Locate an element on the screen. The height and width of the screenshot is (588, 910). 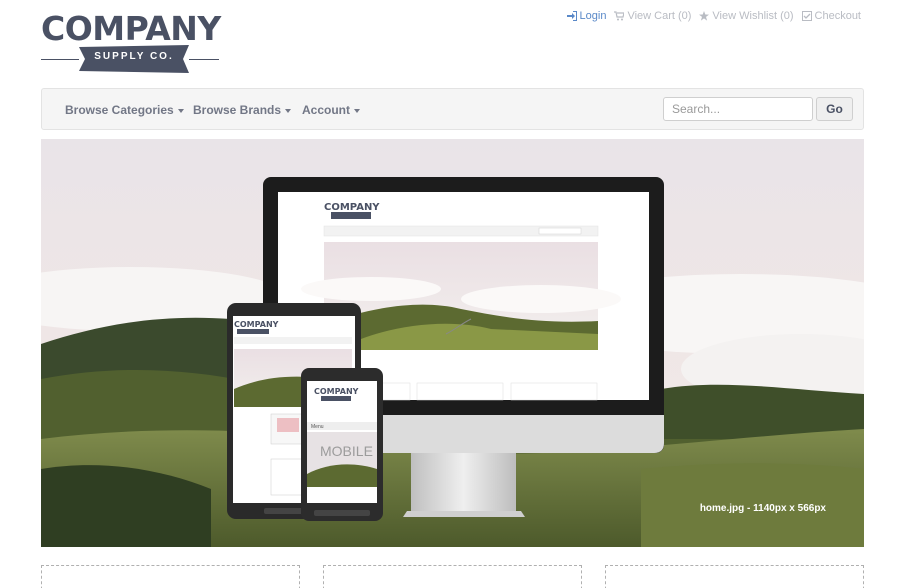
nav-browse-brands: Browse Brands is located at coordinates (242, 110).